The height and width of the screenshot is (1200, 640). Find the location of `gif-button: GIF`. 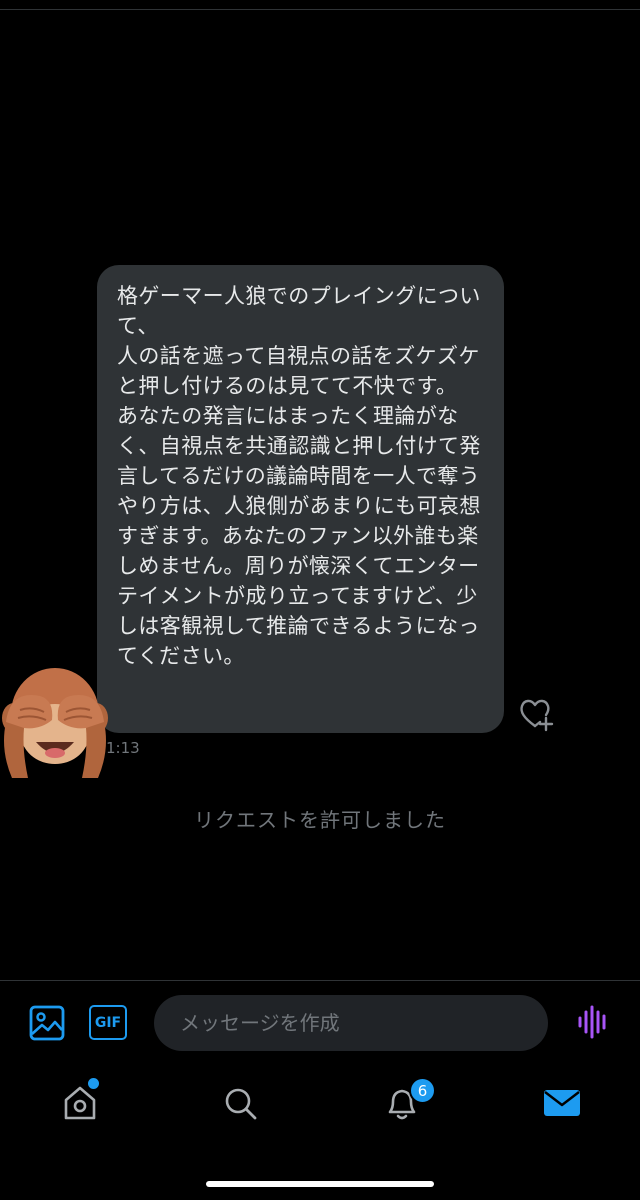

gif-button: GIF is located at coordinates (108, 1022).